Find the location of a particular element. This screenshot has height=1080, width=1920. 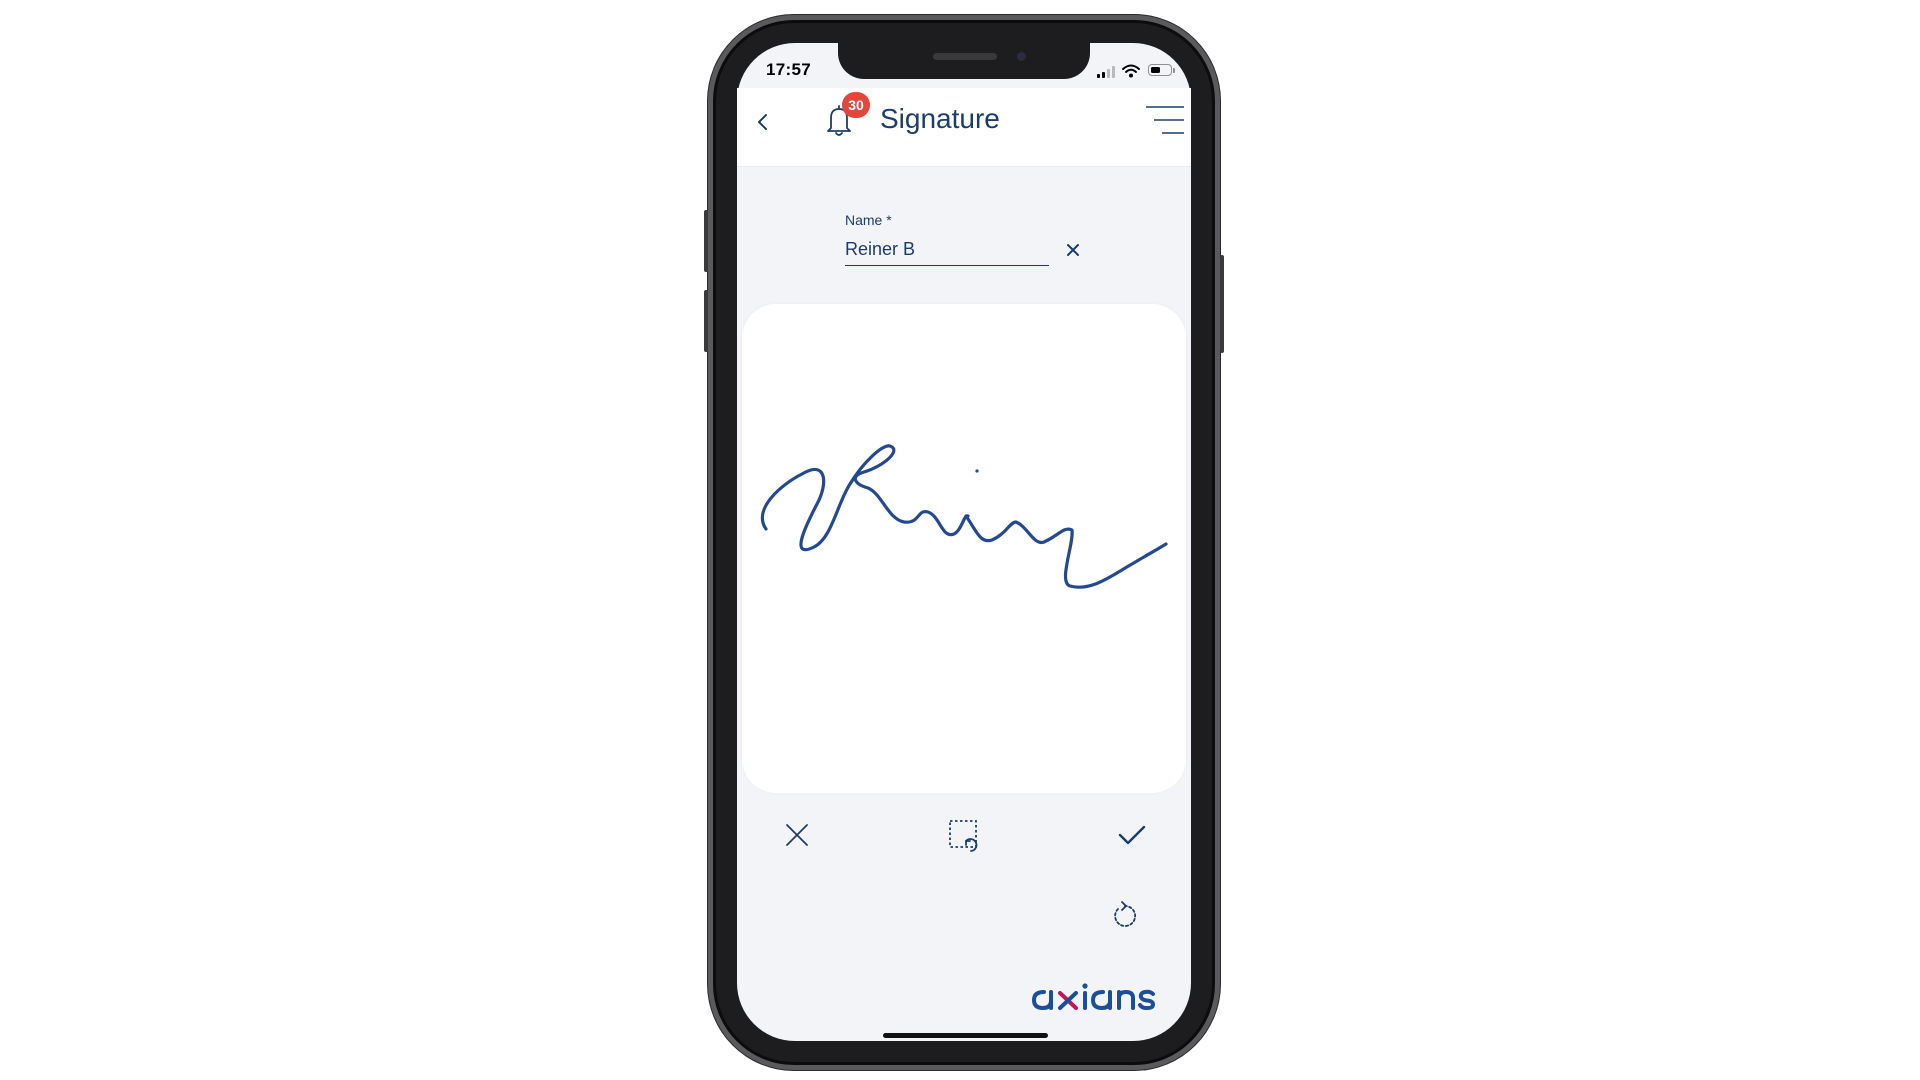

home-indicator is located at coordinates (965, 1035).